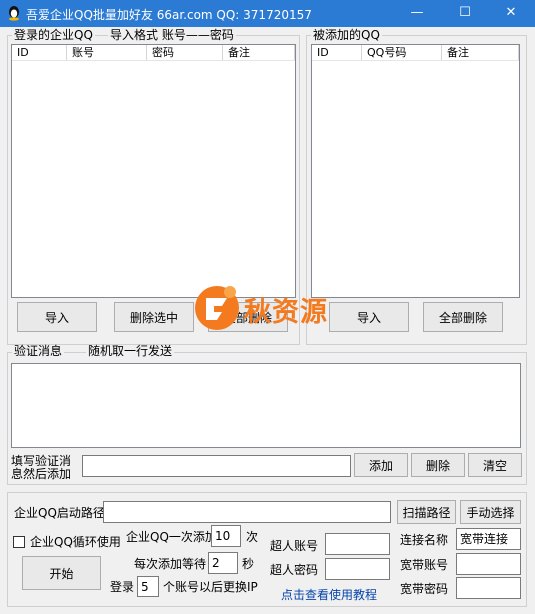  I want to click on watermark-logo-icon, so click(217, 307).